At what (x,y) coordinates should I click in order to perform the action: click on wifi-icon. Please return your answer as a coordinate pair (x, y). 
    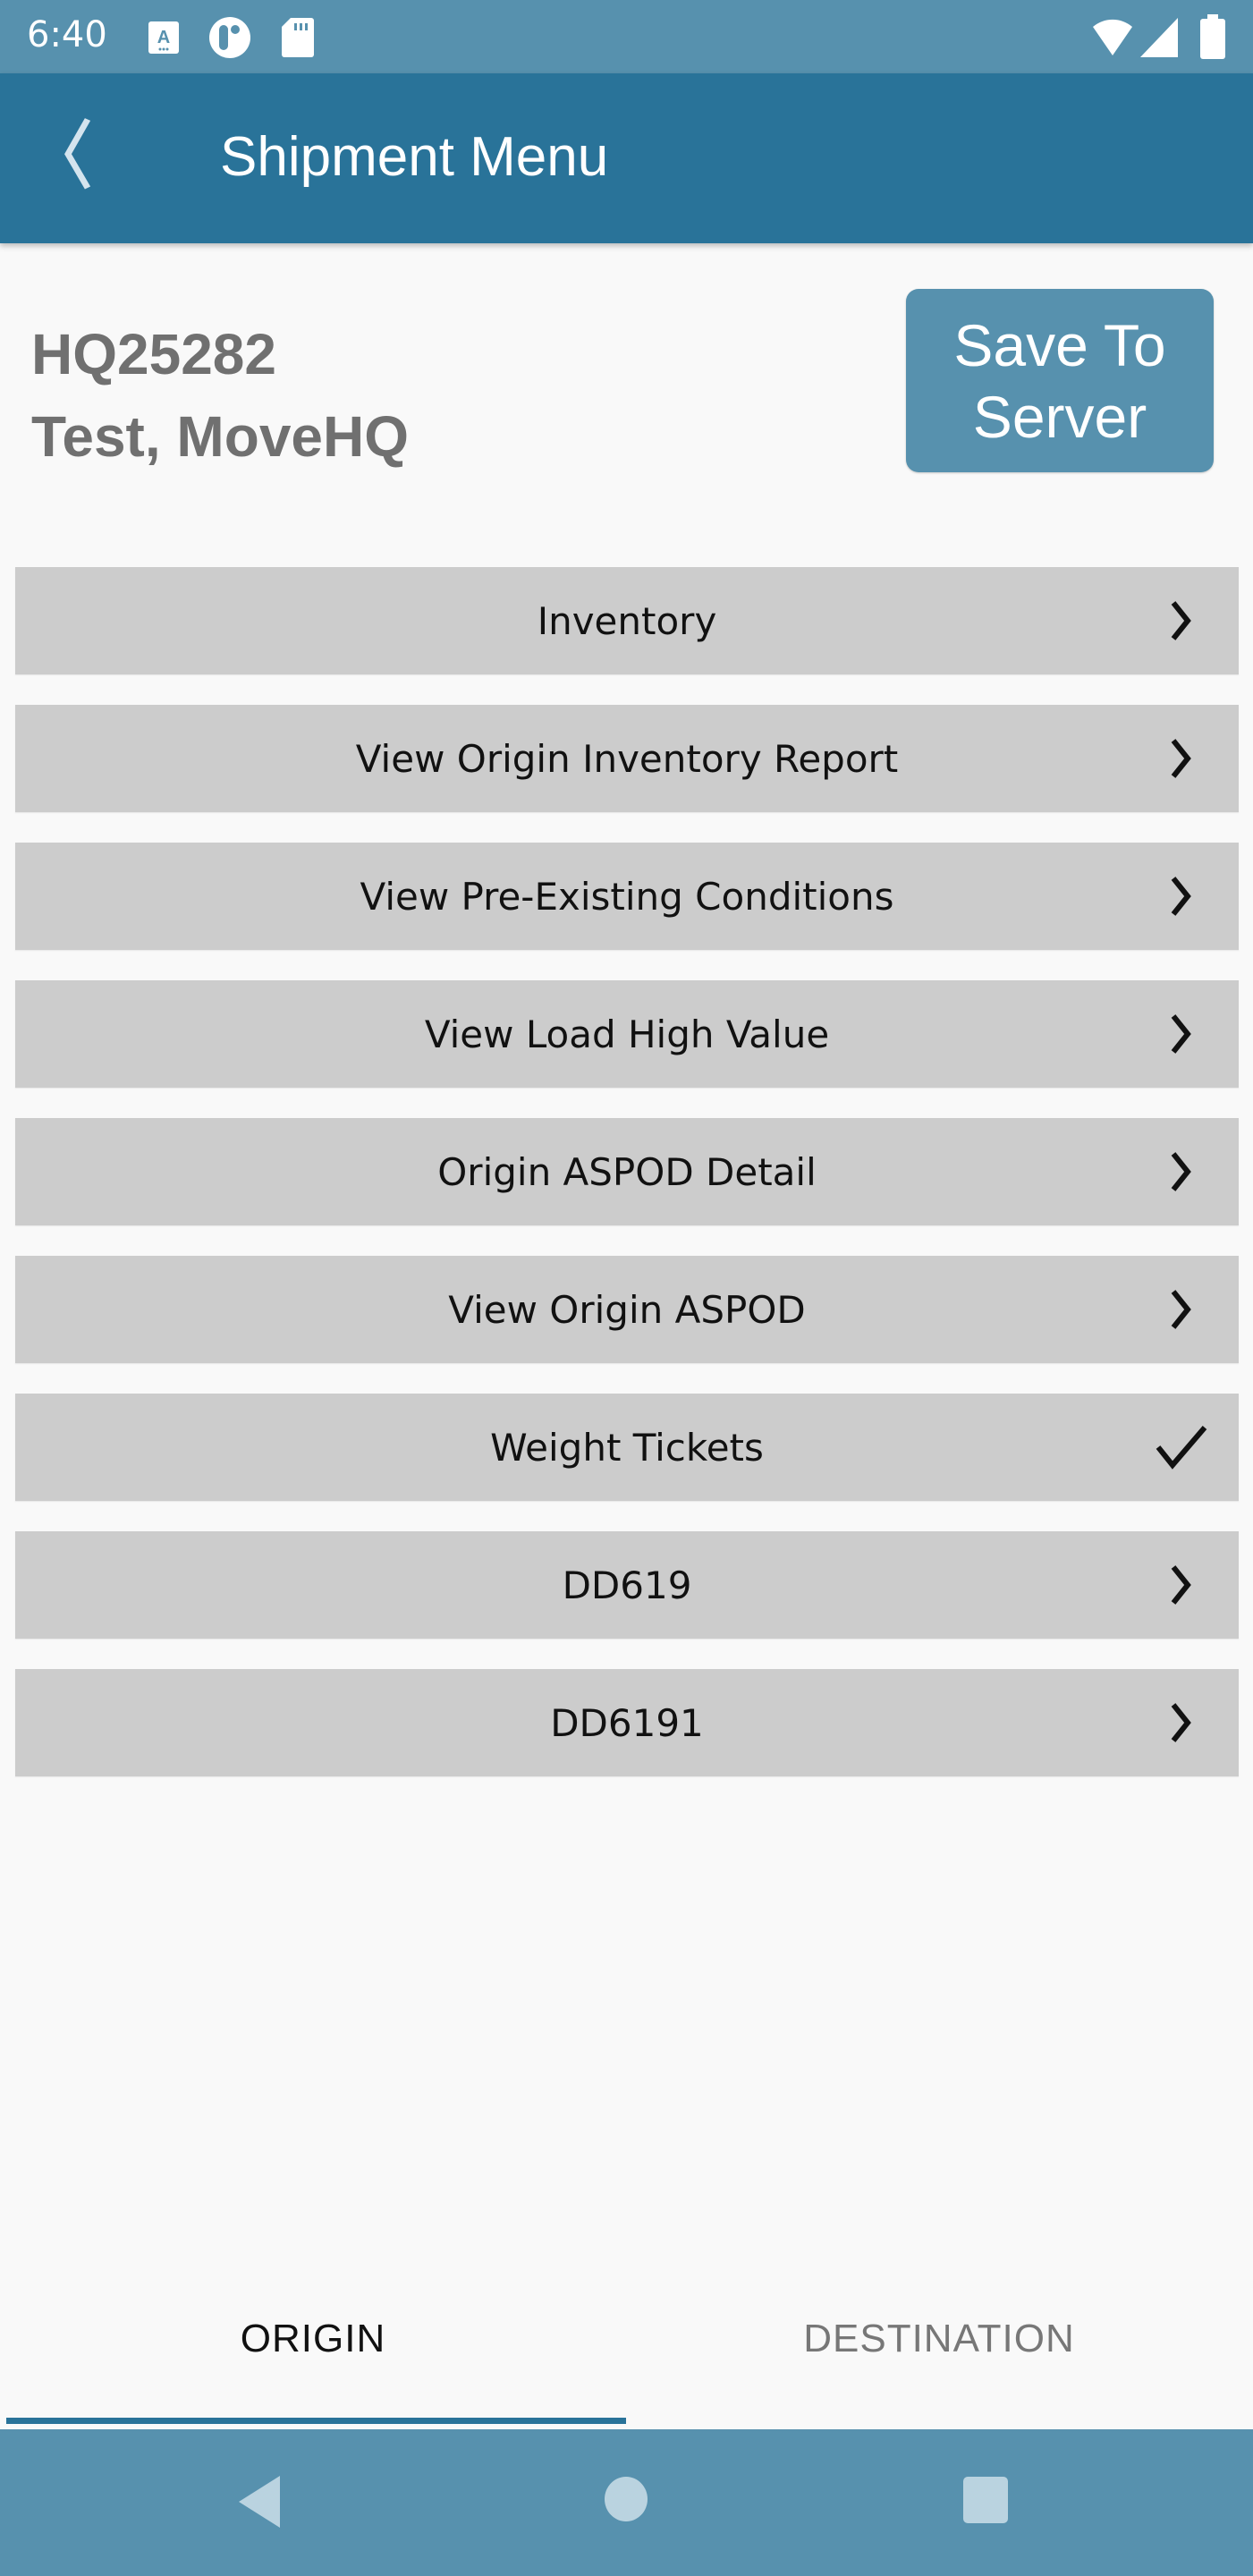
    Looking at the image, I should click on (1112, 37).